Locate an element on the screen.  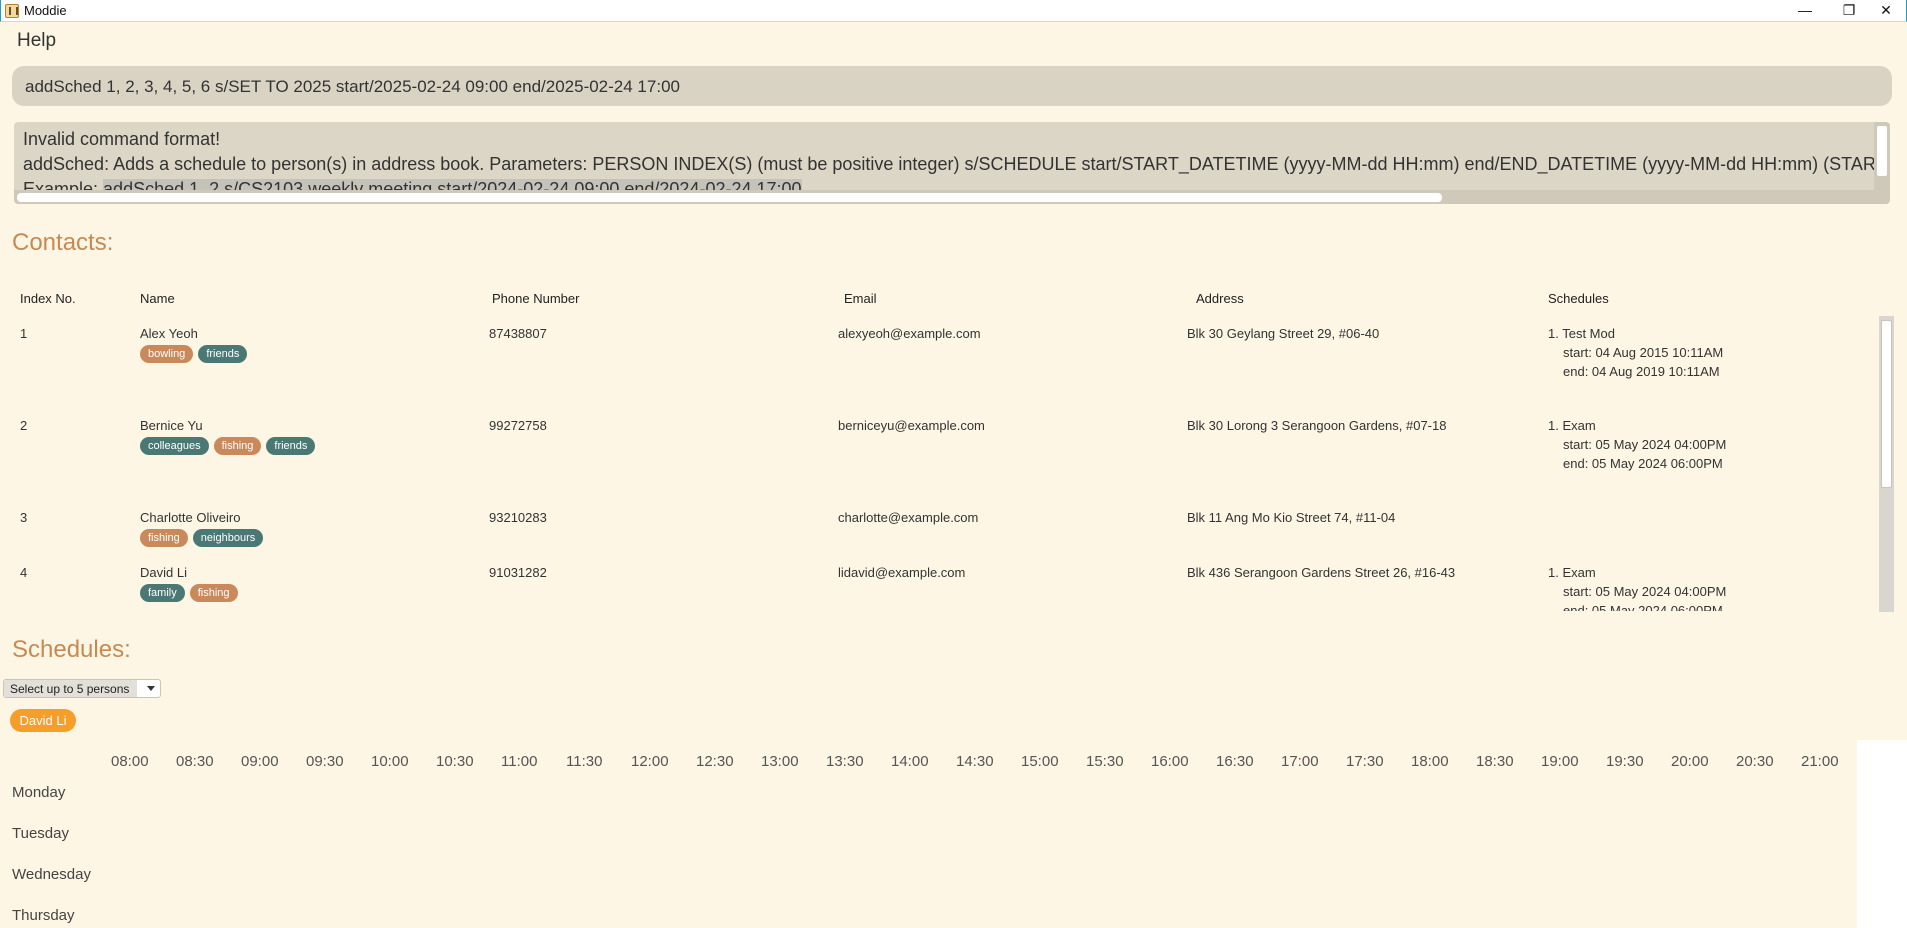
time-label: 18:30 is located at coordinates (1495, 761).